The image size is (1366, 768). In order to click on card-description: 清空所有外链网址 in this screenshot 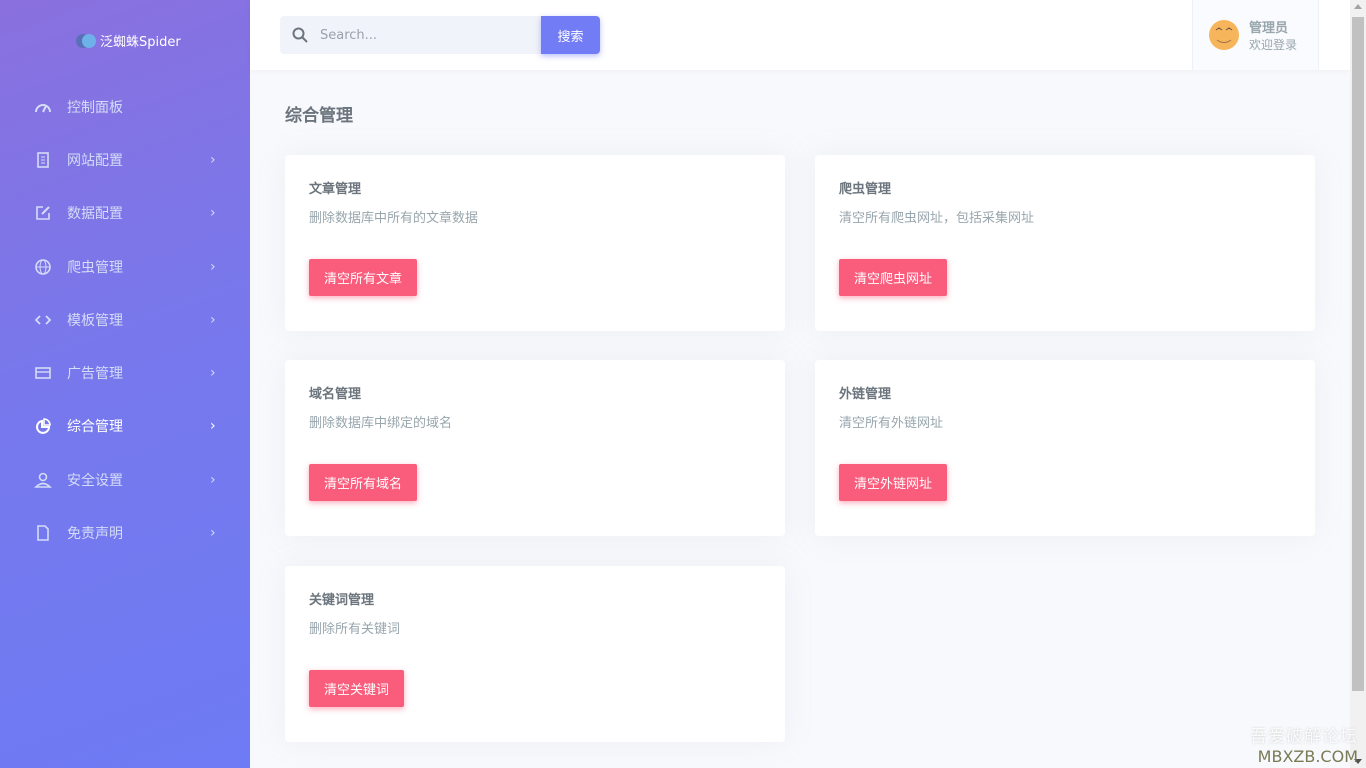, I will do `click(891, 423)`.